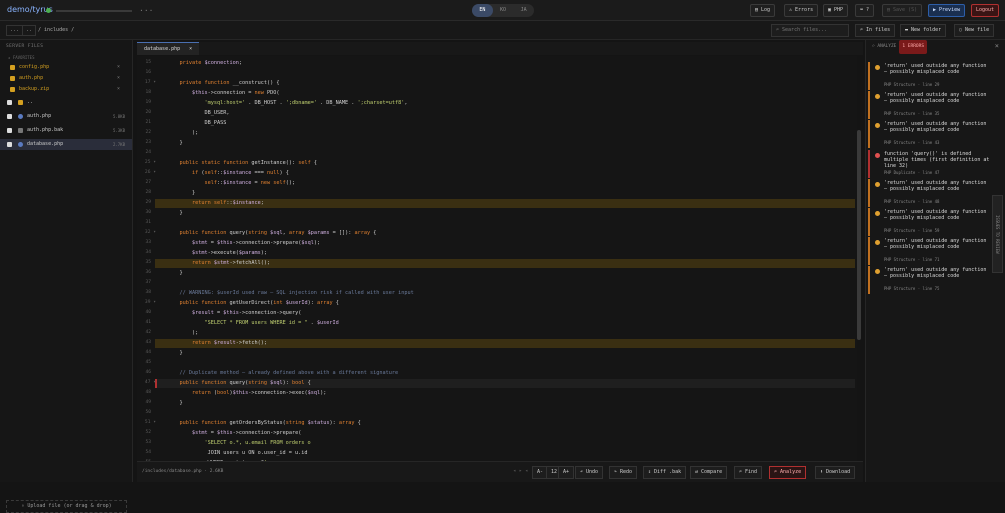 This screenshot has width=1005, height=513. What do you see at coordinates (623, 472) in the screenshot?
I see `redo-button: ↷ Redo` at bounding box center [623, 472].